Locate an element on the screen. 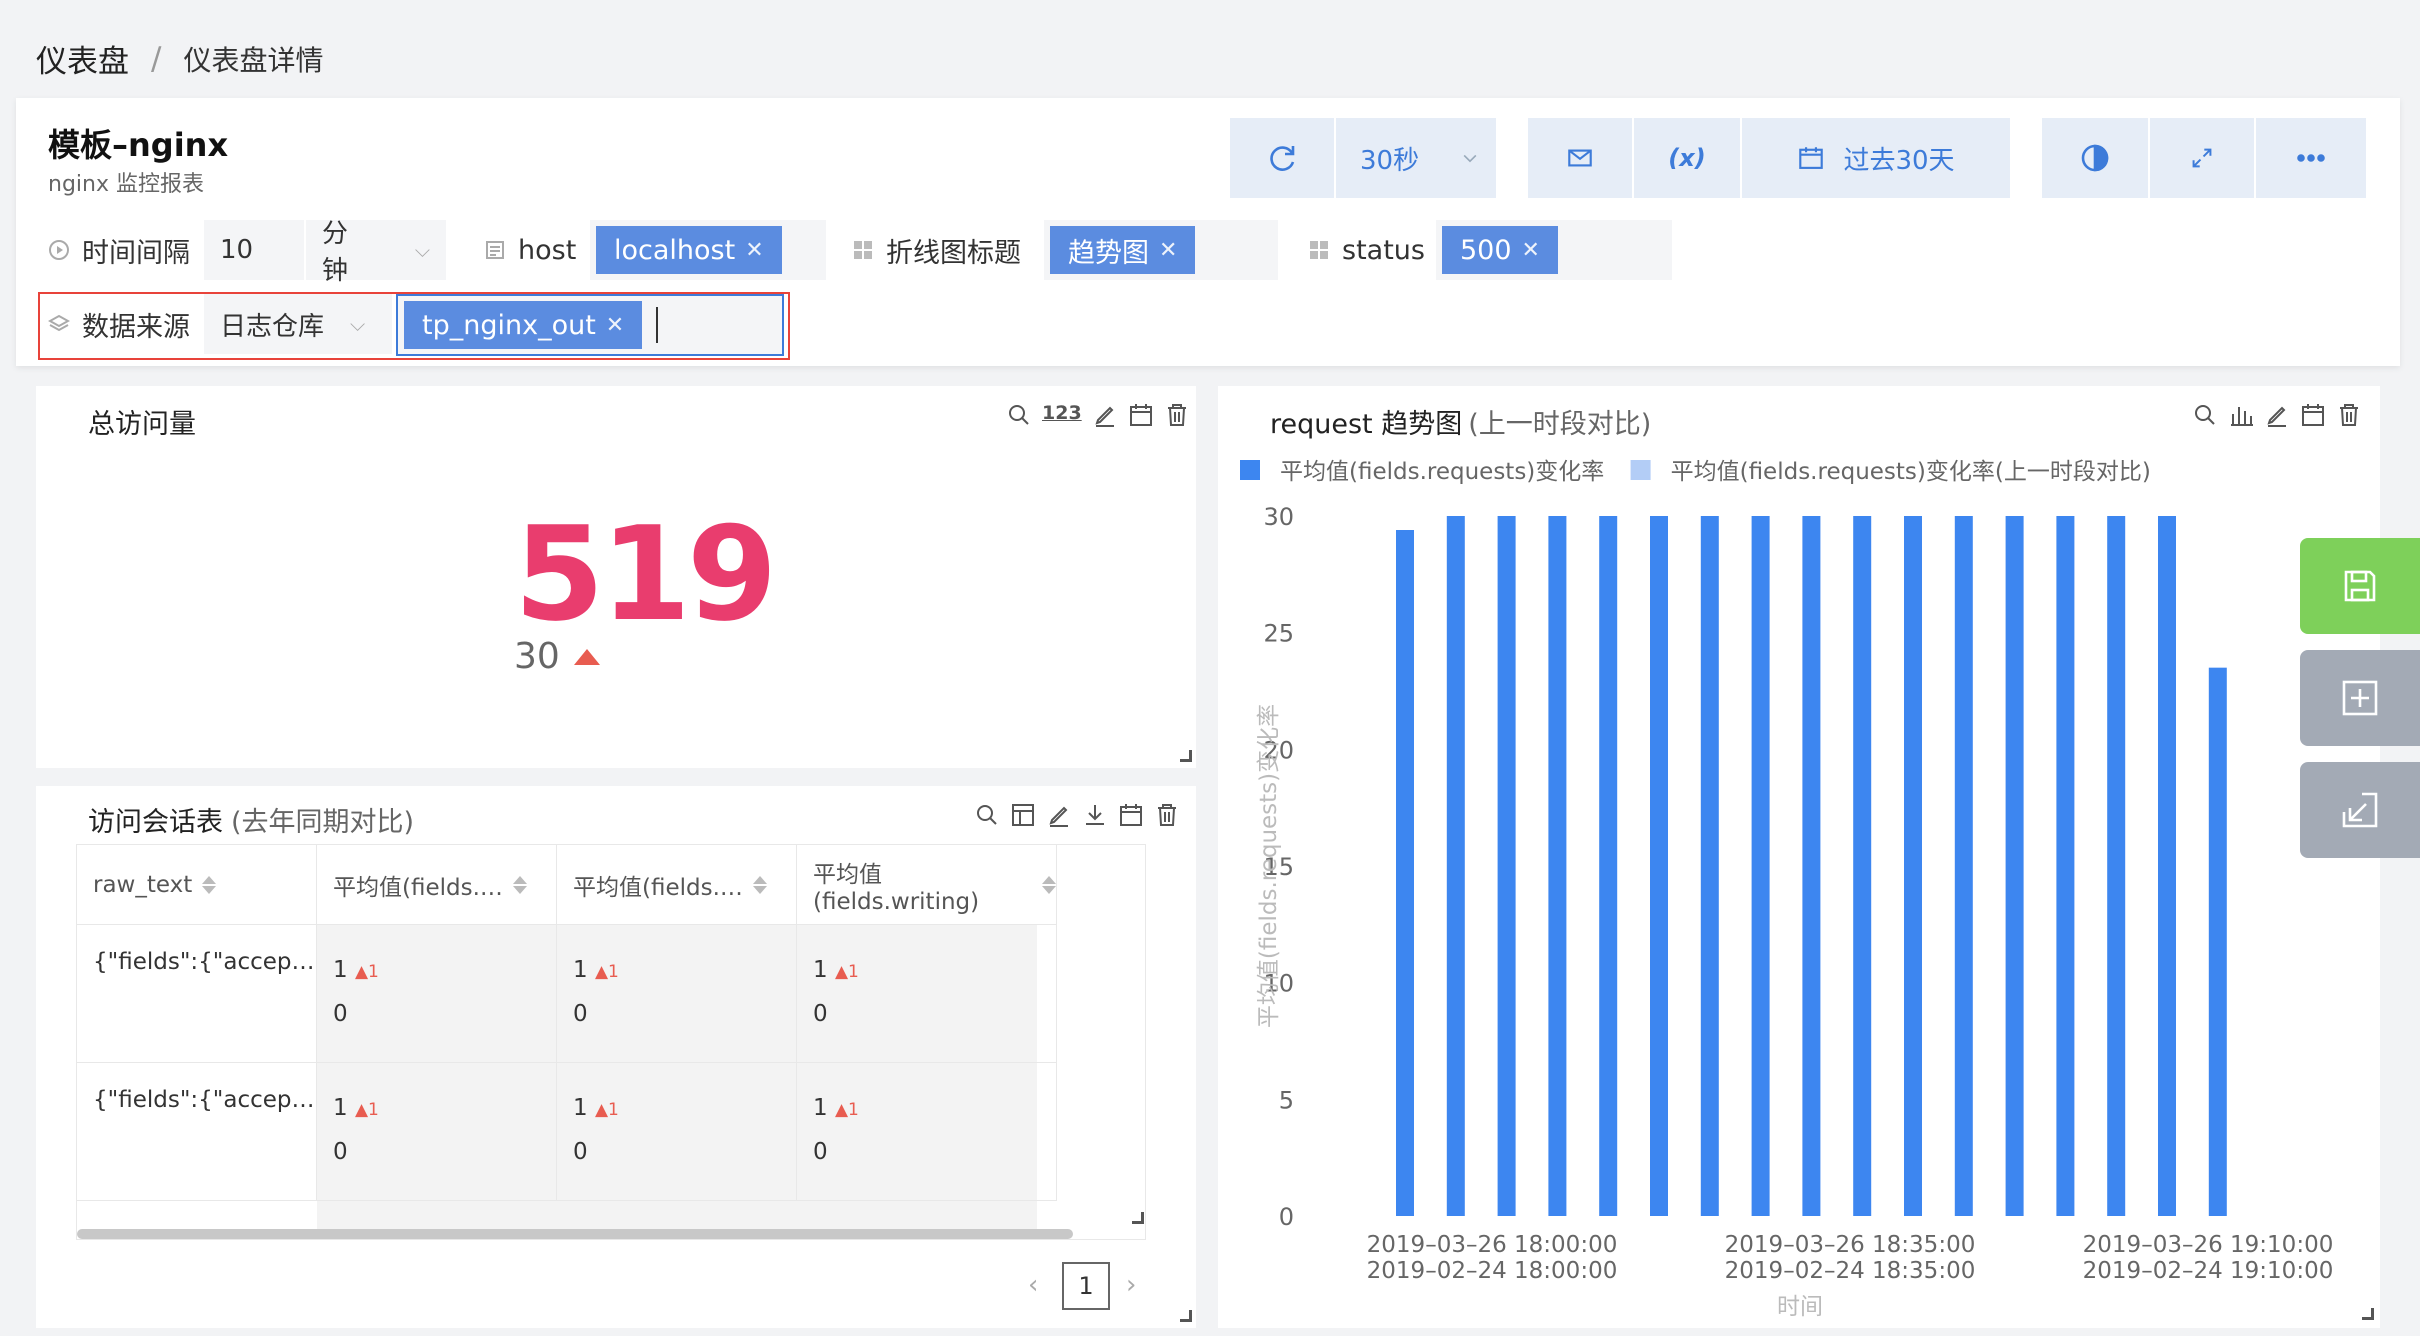 Image resolution: width=2420 pixels, height=1336 pixels. refresh-button is located at coordinates (1282, 158).